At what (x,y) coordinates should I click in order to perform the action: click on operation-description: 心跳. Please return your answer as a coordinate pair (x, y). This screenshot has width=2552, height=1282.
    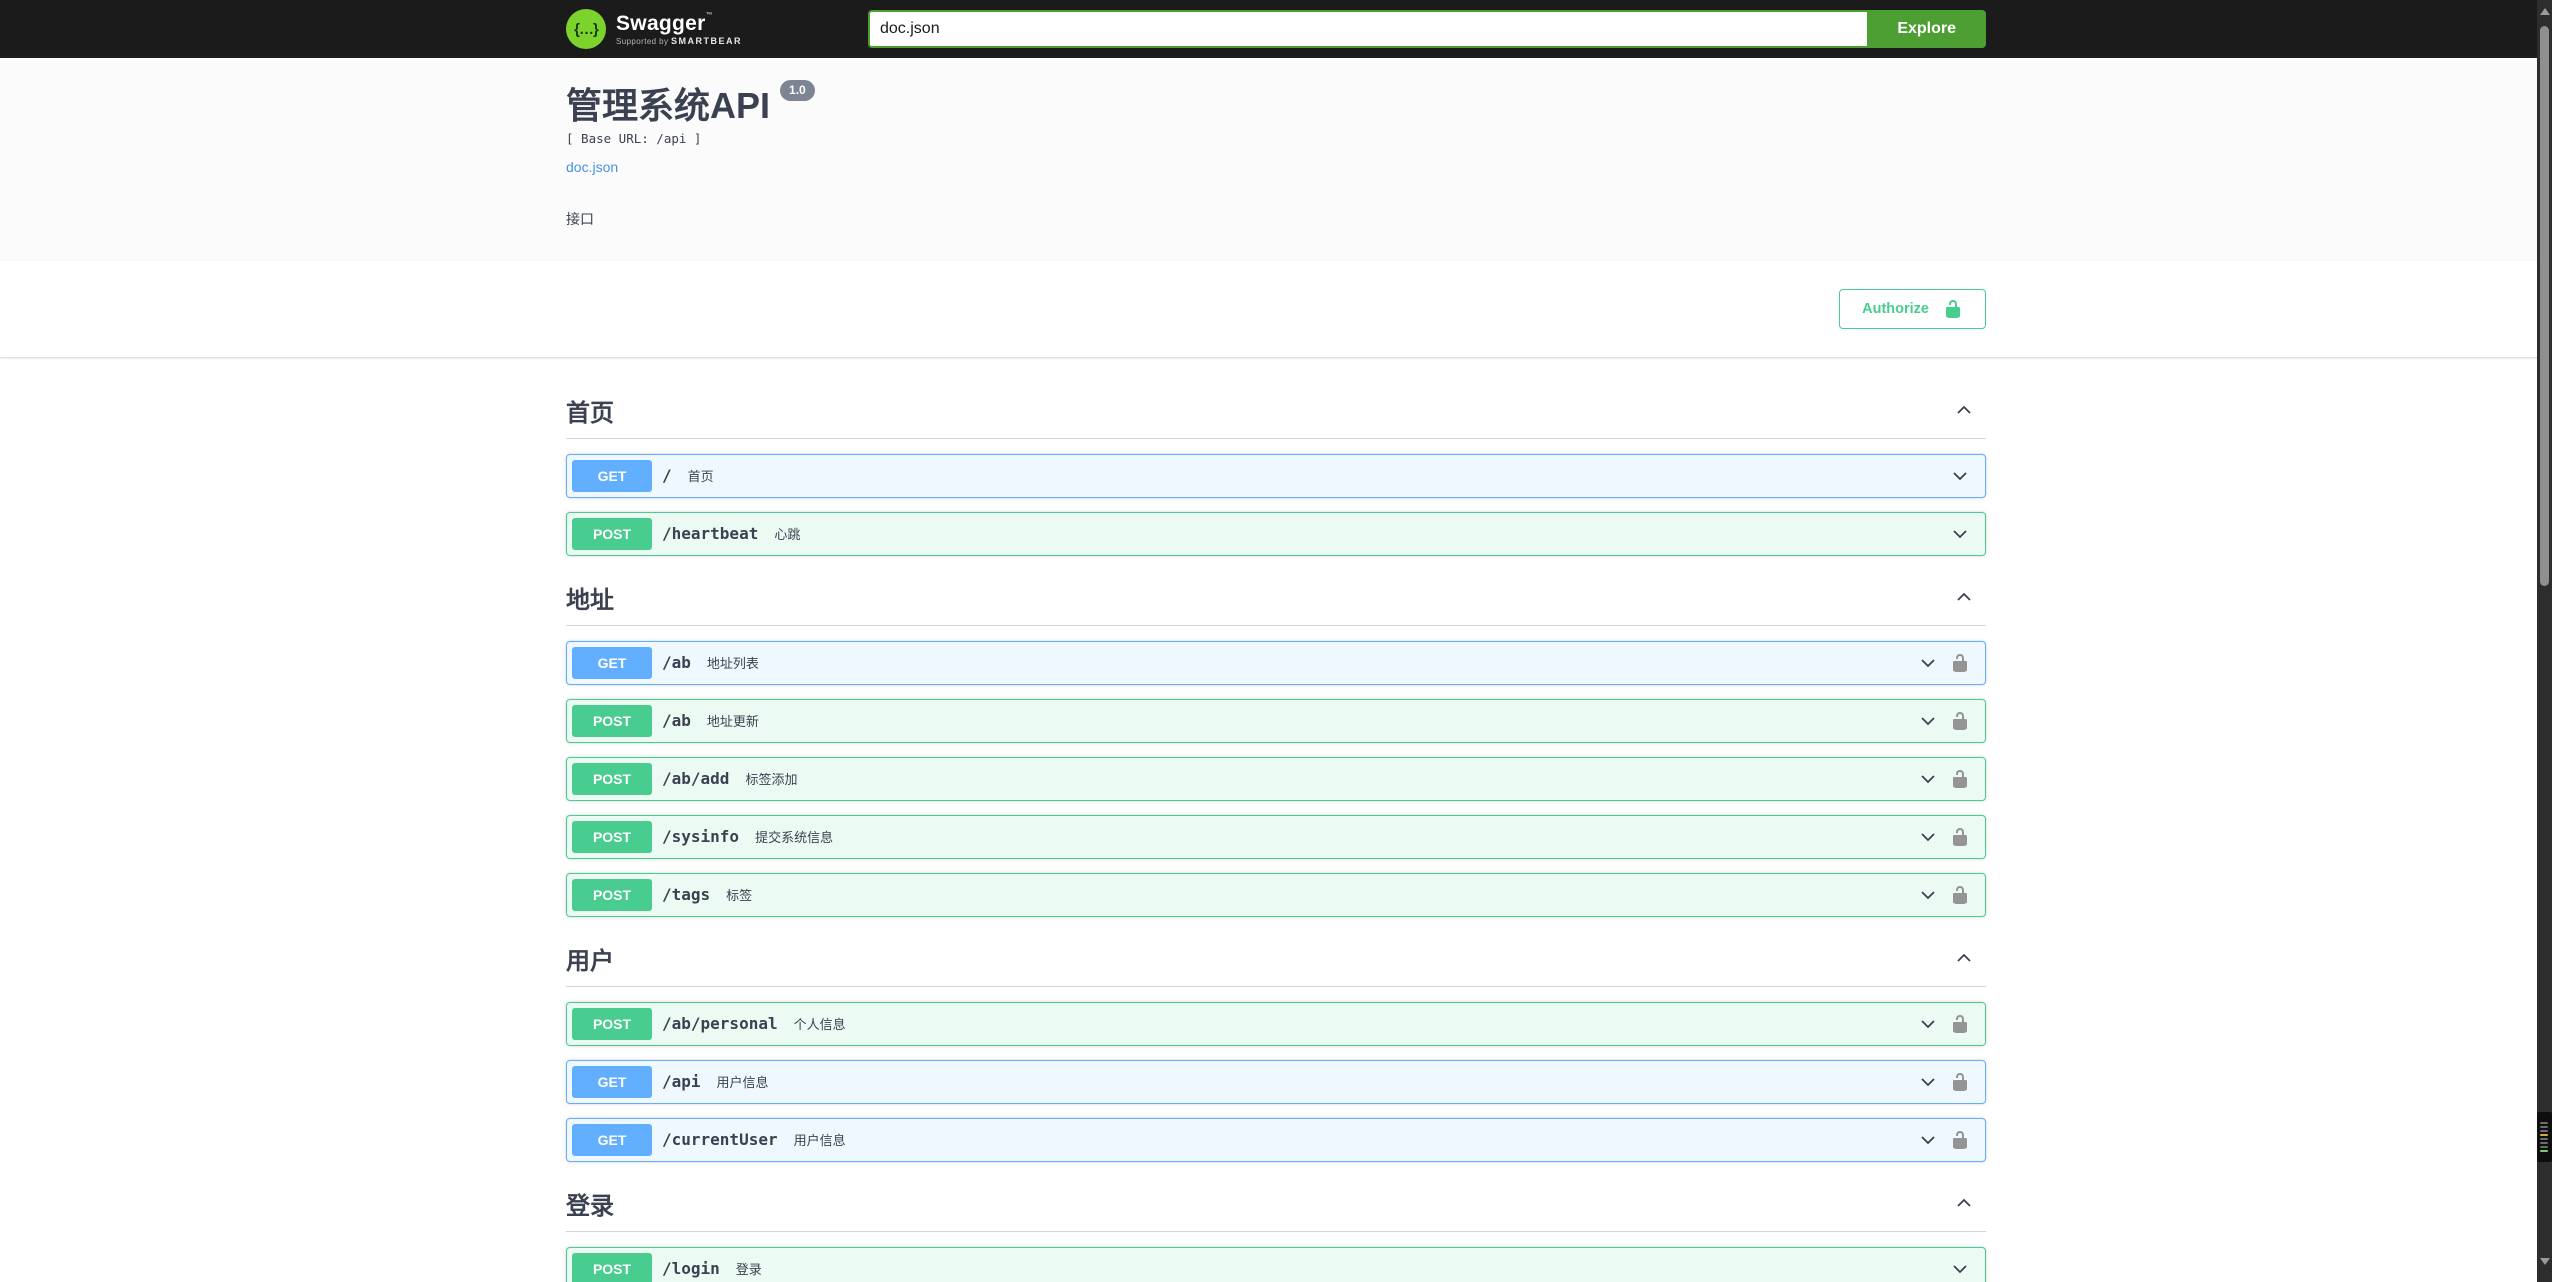
    Looking at the image, I should click on (787, 535).